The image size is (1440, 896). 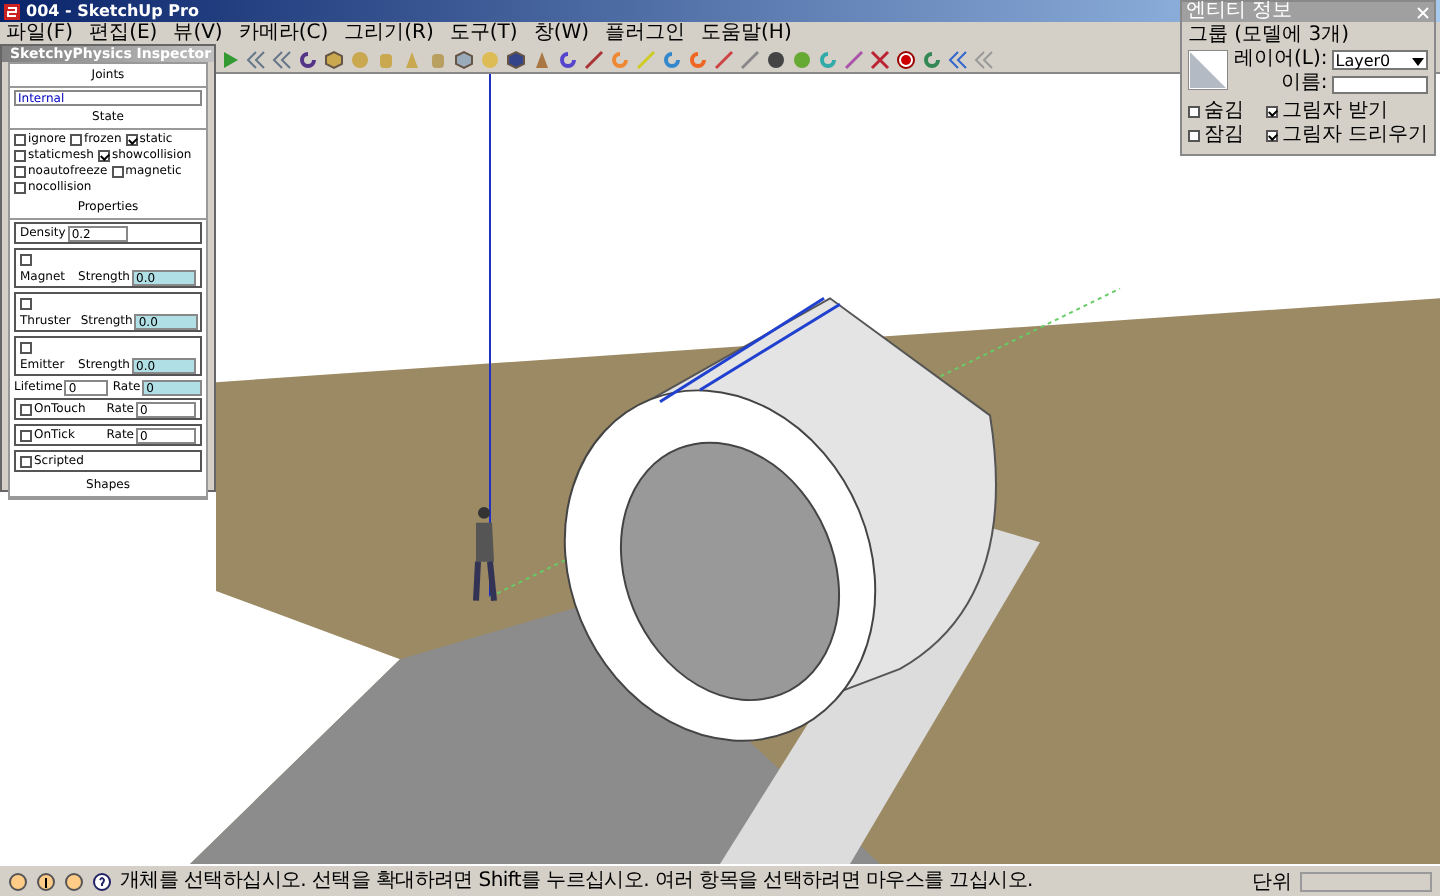 I want to click on panel-title: 엔티티 정보, so click(x=1239, y=12).